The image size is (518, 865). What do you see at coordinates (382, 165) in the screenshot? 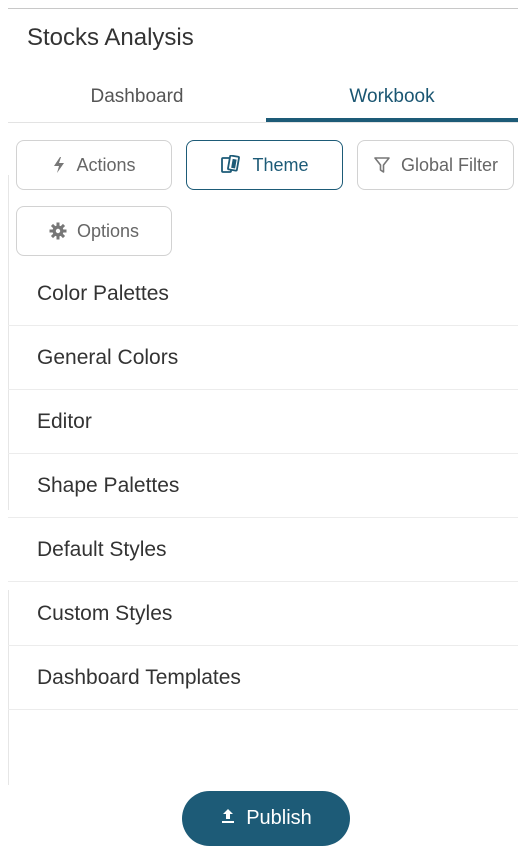
I see `filter-icon` at bounding box center [382, 165].